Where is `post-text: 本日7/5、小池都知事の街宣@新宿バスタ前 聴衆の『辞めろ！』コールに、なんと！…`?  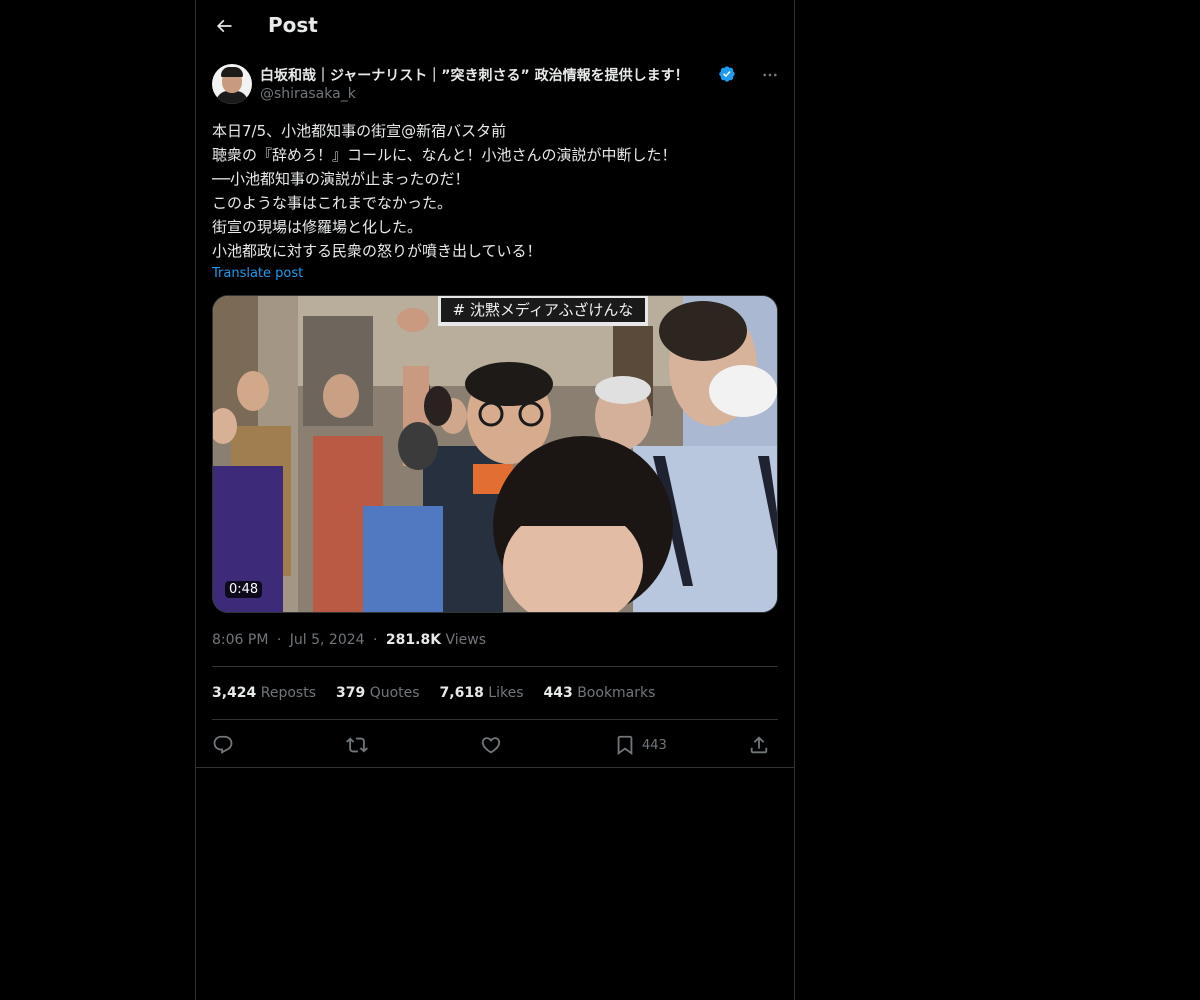 post-text: 本日7/5、小池都知事の街宣@新宿バスタ前 聴衆の『辞めろ！』コールに、なんと！… is located at coordinates (495, 191).